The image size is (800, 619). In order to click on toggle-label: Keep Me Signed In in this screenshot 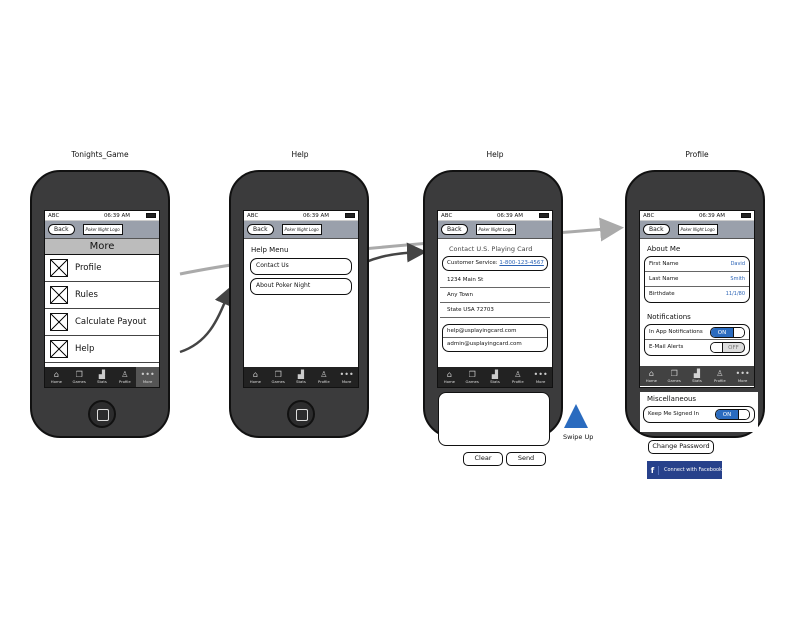, I will do `click(673, 414)`.